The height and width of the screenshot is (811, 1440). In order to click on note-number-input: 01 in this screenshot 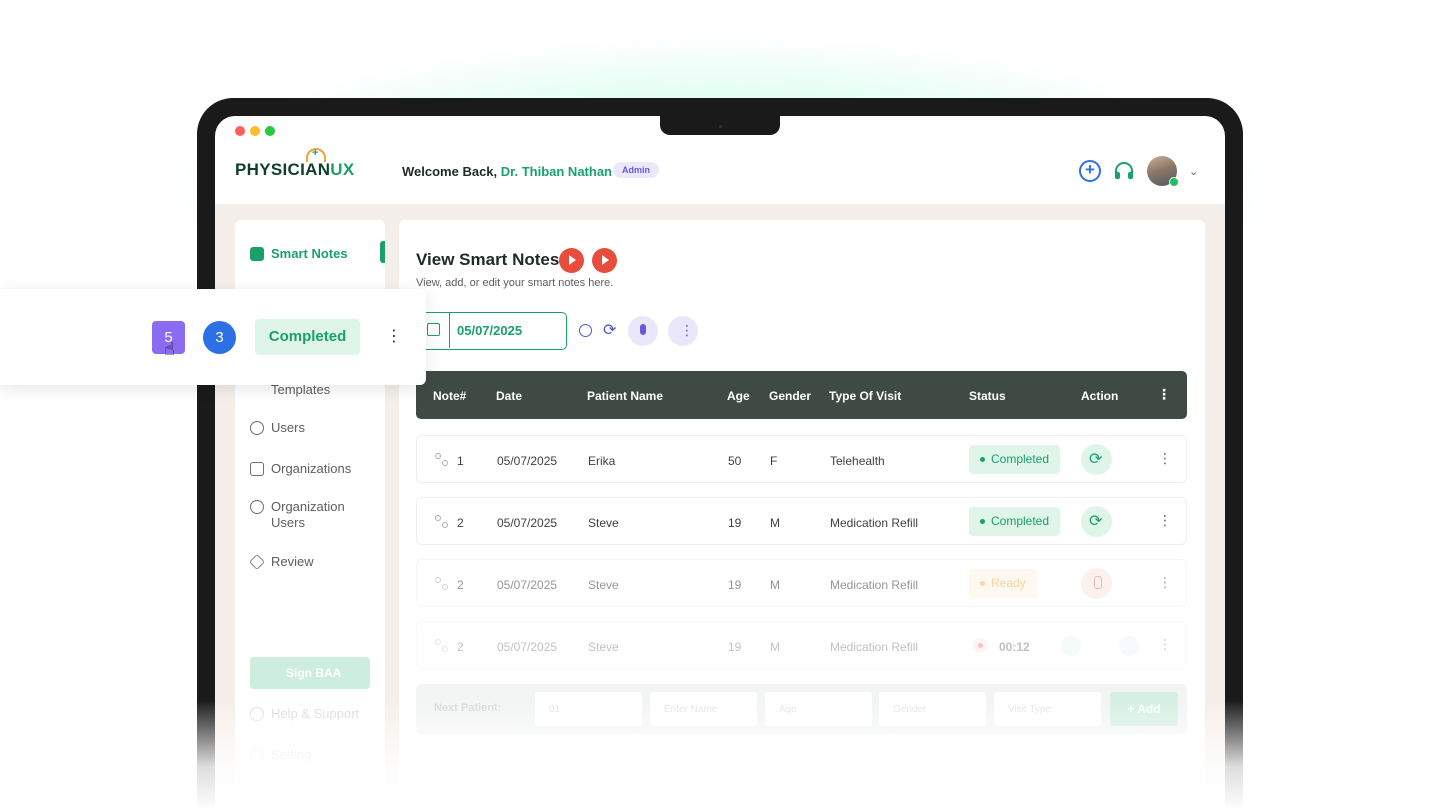, I will do `click(588, 709)`.